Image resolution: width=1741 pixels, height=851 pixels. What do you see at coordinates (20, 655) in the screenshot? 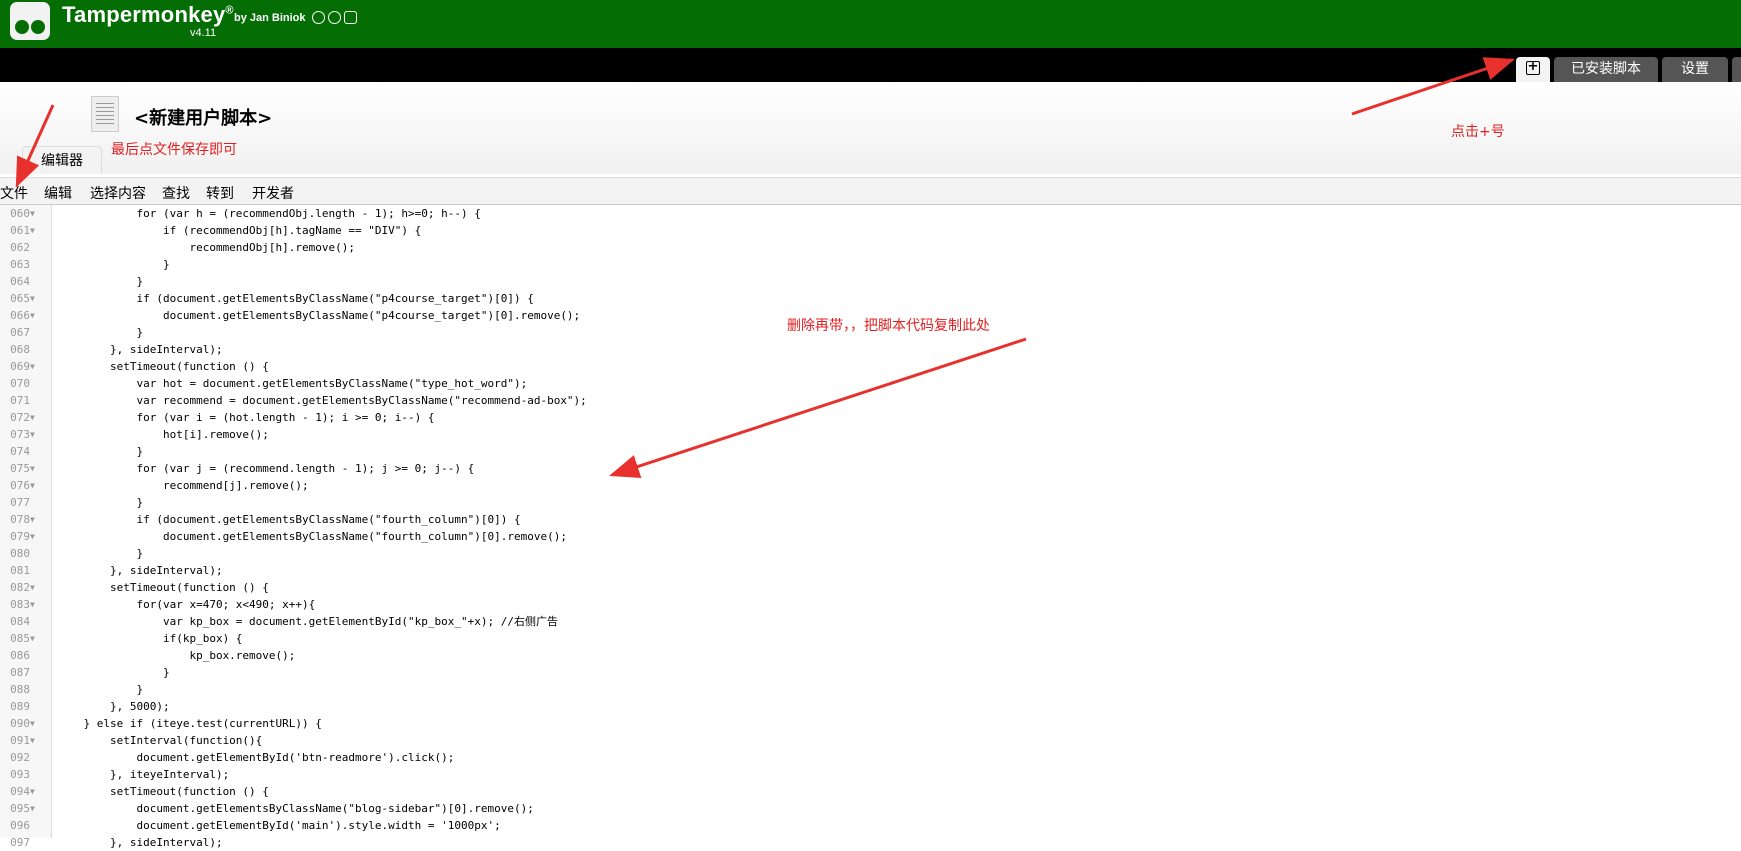
I see `line-number: 086` at bounding box center [20, 655].